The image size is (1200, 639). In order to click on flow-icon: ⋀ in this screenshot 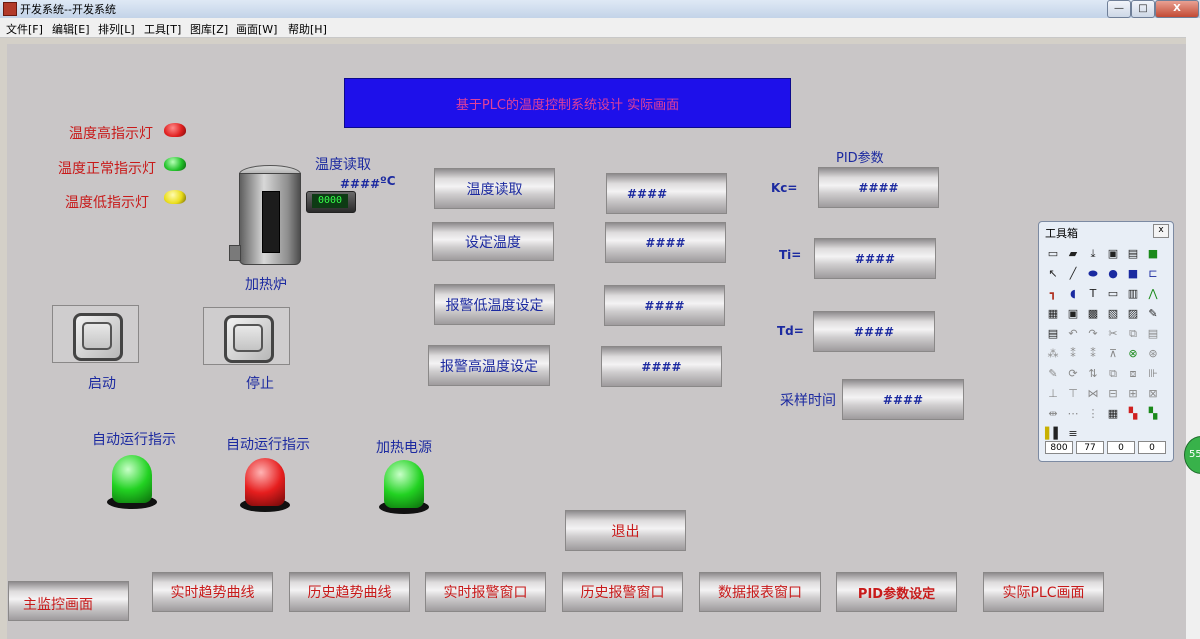, I will do `click(1153, 294)`.